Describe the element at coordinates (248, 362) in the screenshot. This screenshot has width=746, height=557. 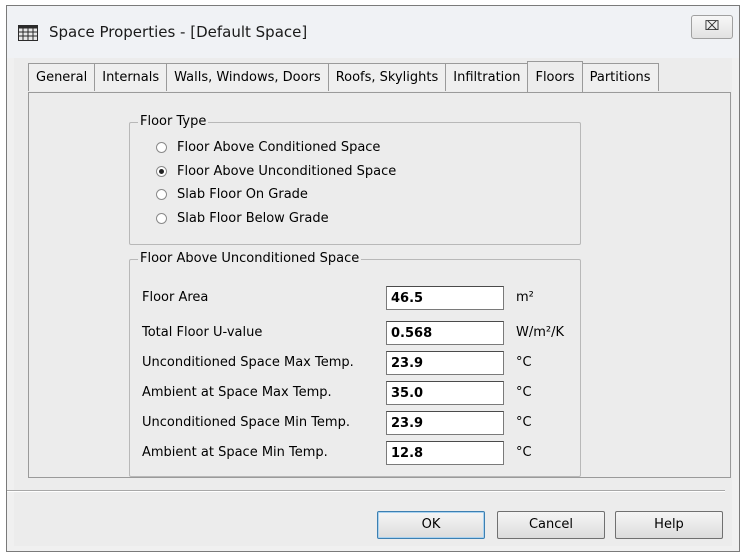
I see `field-label: Unconditioned Space Max Temp.` at that location.